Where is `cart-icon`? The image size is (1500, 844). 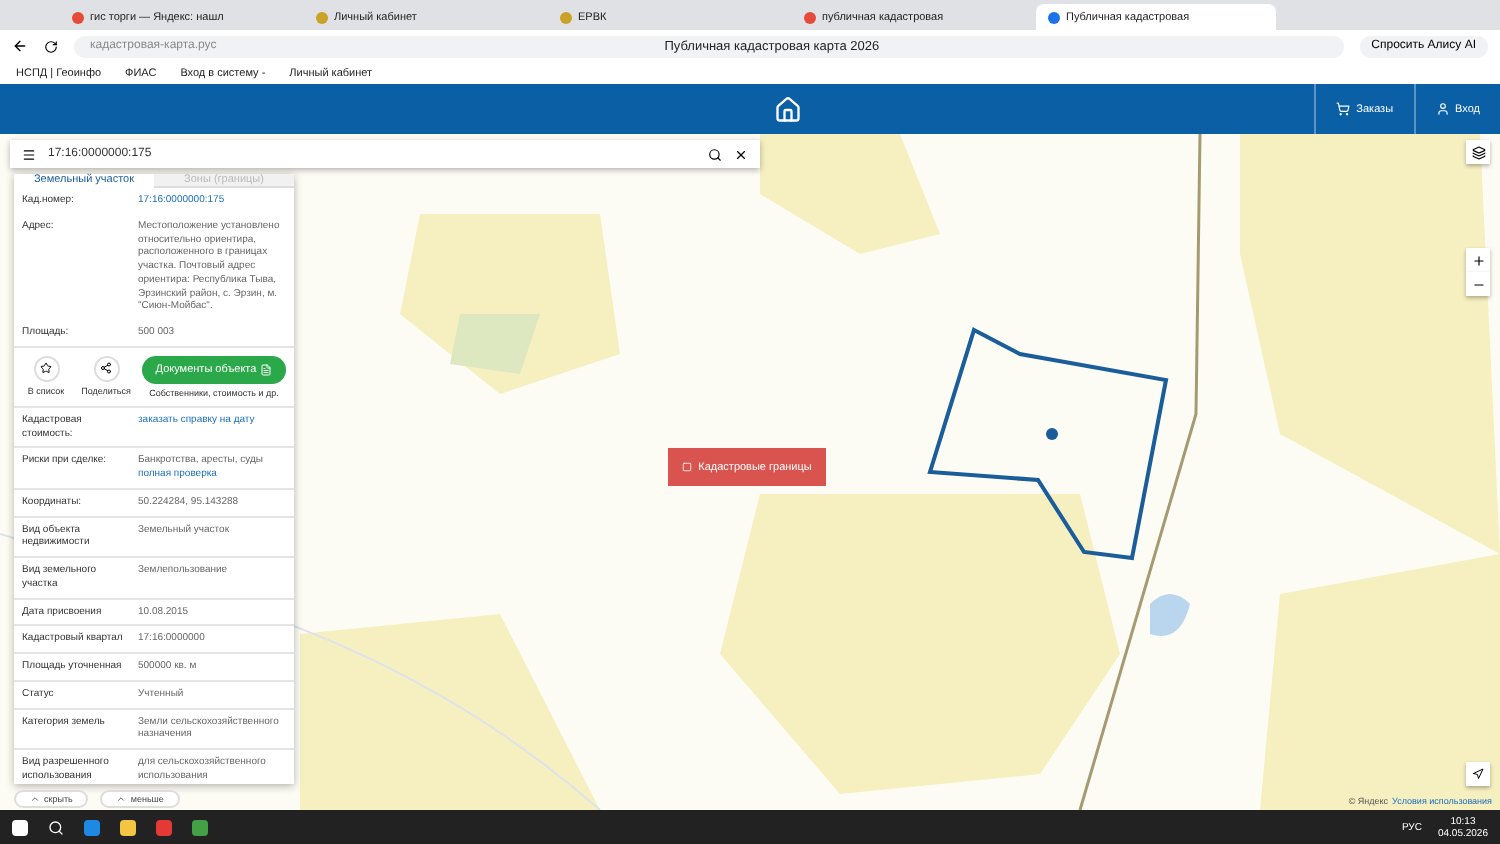
cart-icon is located at coordinates (1343, 109).